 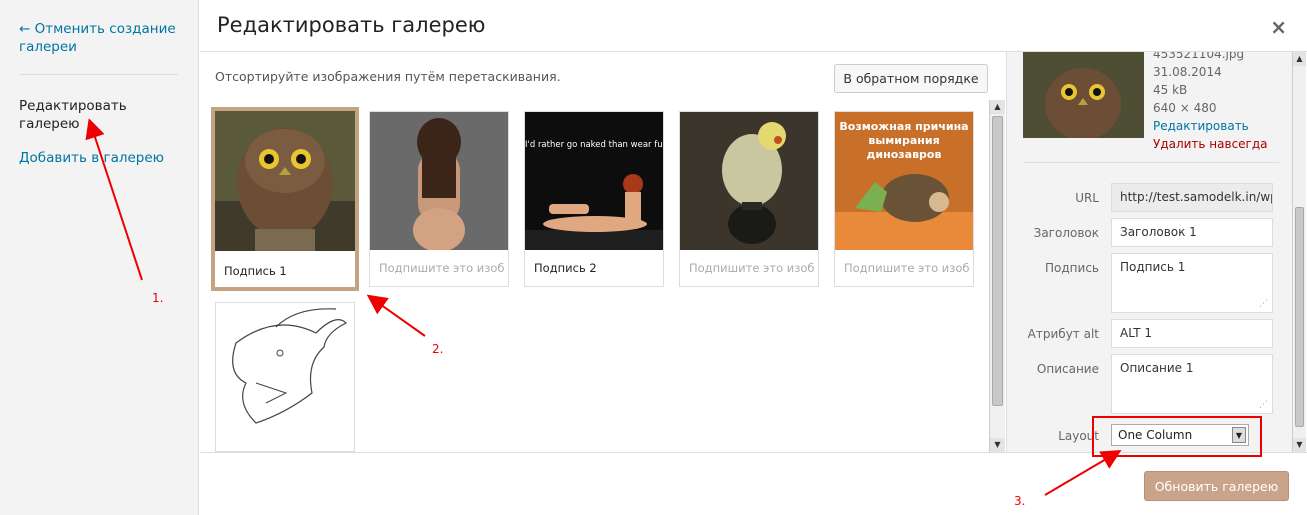 I want to click on parrot-thumbnail, so click(x=749, y=181).